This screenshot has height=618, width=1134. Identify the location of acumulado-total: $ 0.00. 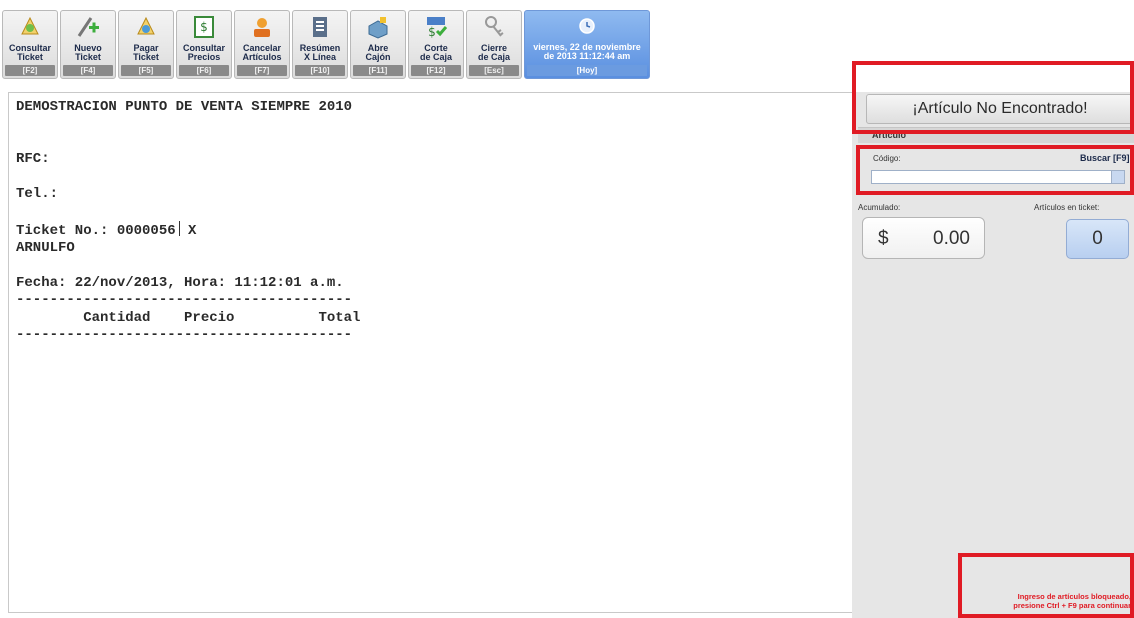
(923, 238).